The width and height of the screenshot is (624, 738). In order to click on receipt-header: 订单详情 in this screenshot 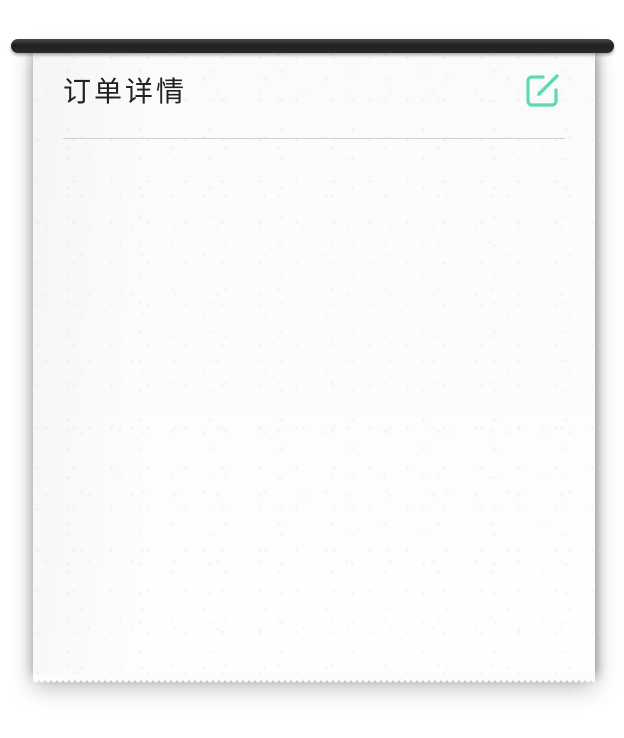, I will do `click(314, 106)`.